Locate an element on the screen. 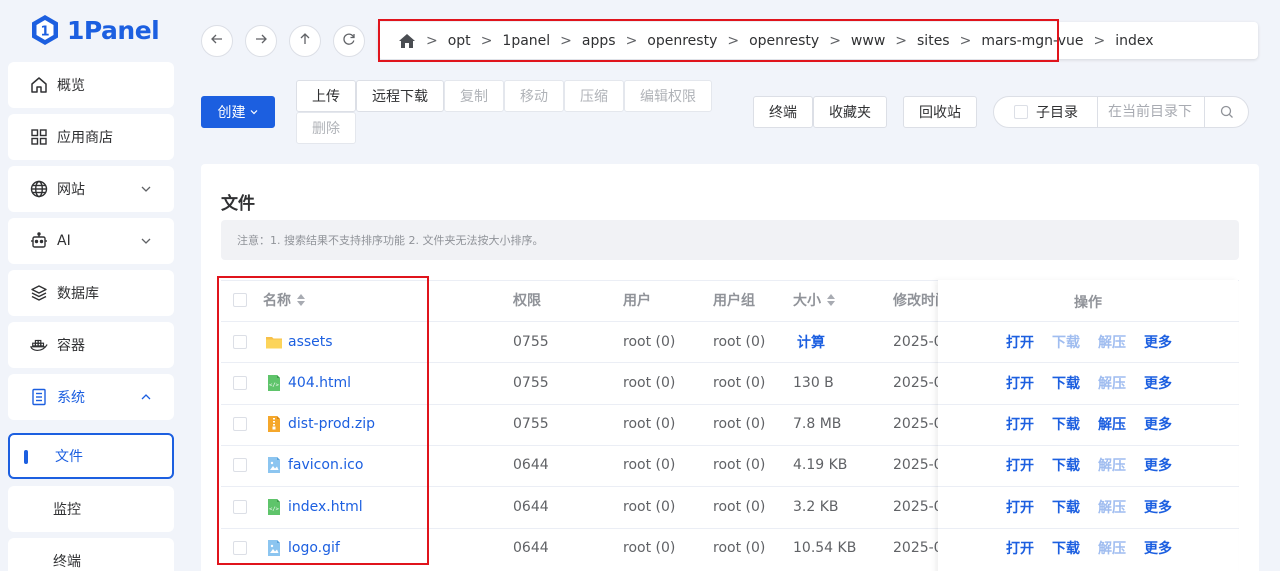 This screenshot has width=1280, height=571. edit-permission-button: 编辑权限 is located at coordinates (668, 96).